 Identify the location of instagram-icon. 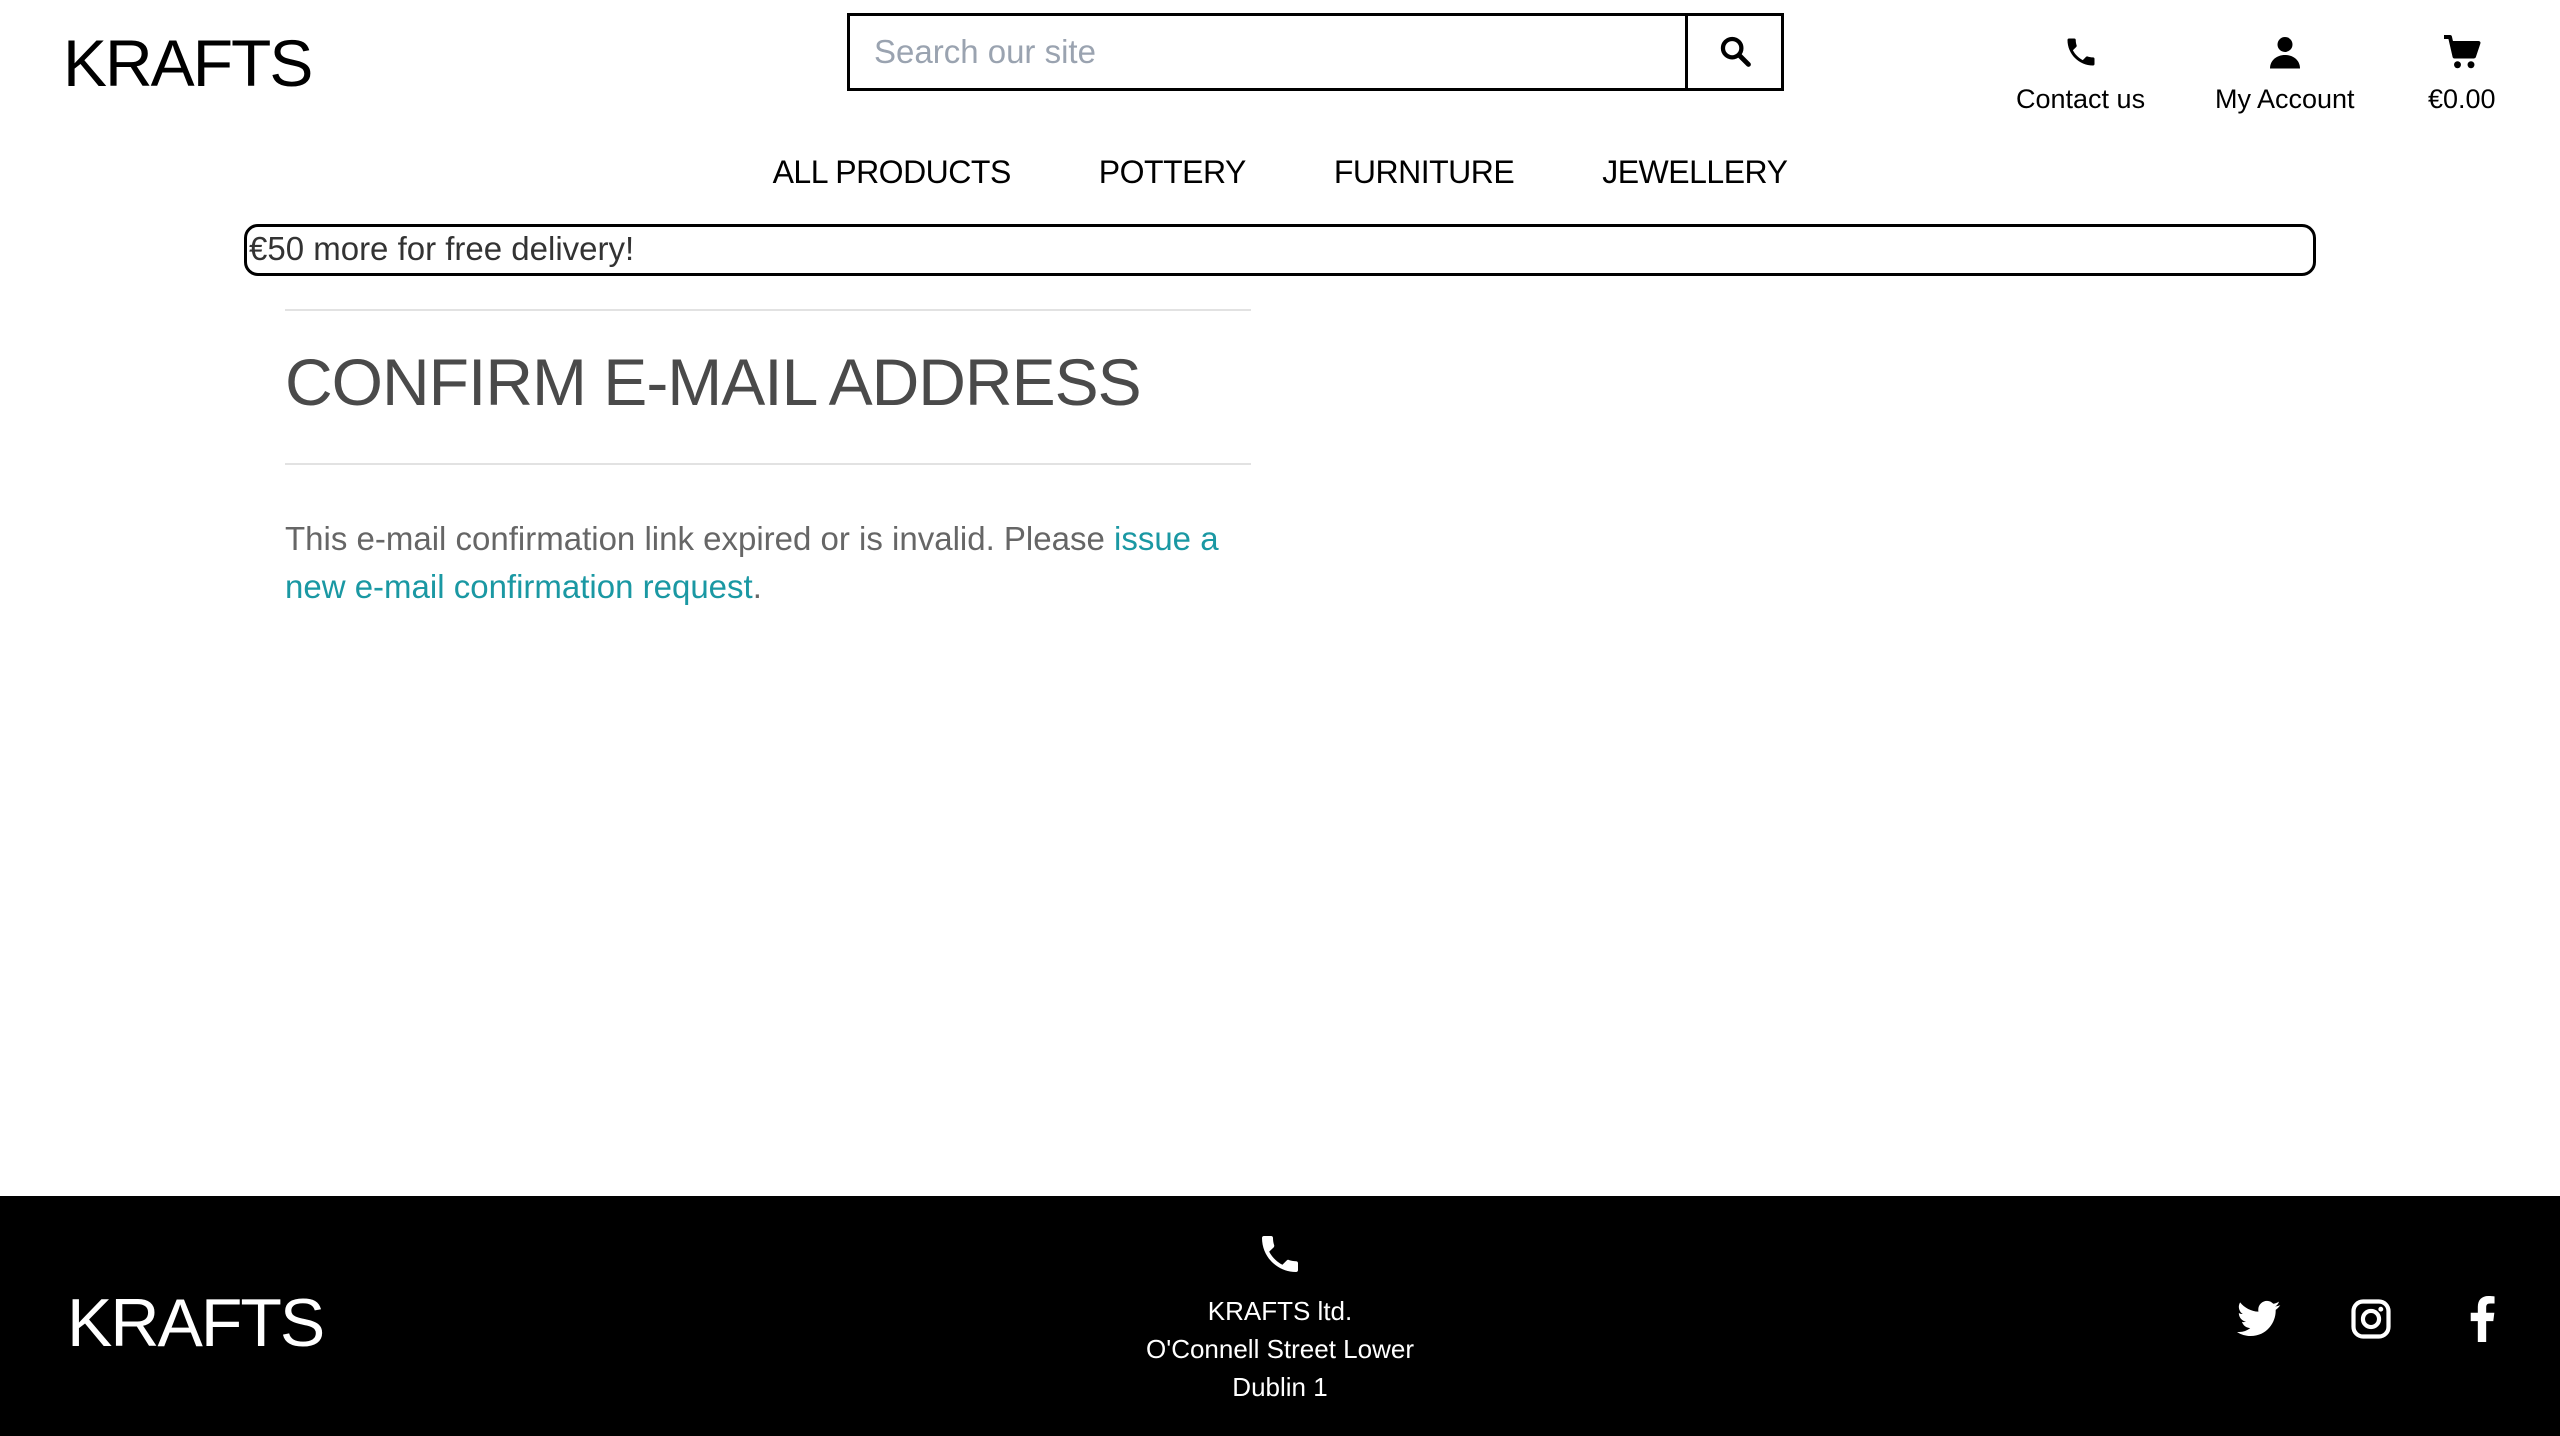
(2371, 1321).